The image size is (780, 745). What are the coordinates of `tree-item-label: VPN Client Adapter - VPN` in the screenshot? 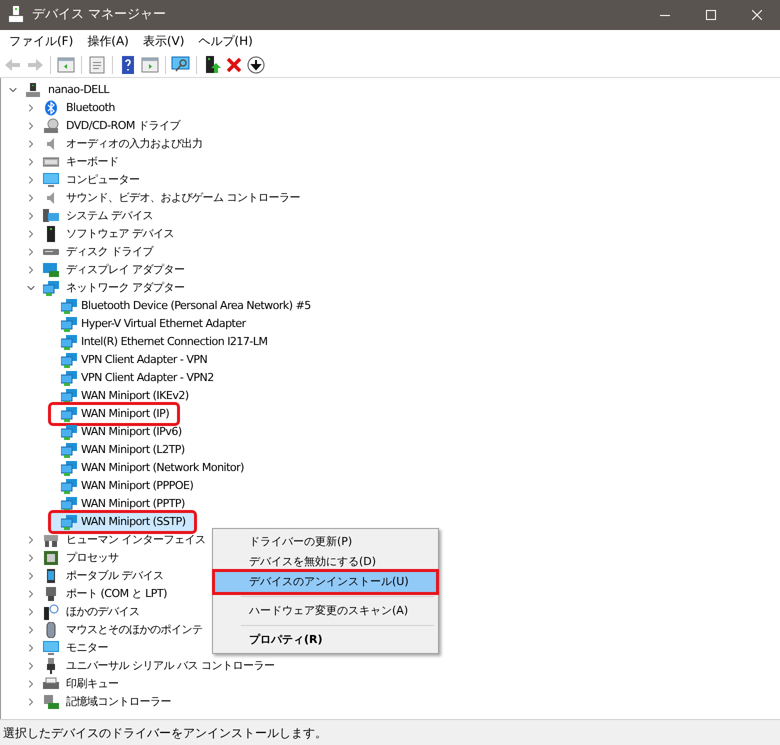 It's located at (144, 360).